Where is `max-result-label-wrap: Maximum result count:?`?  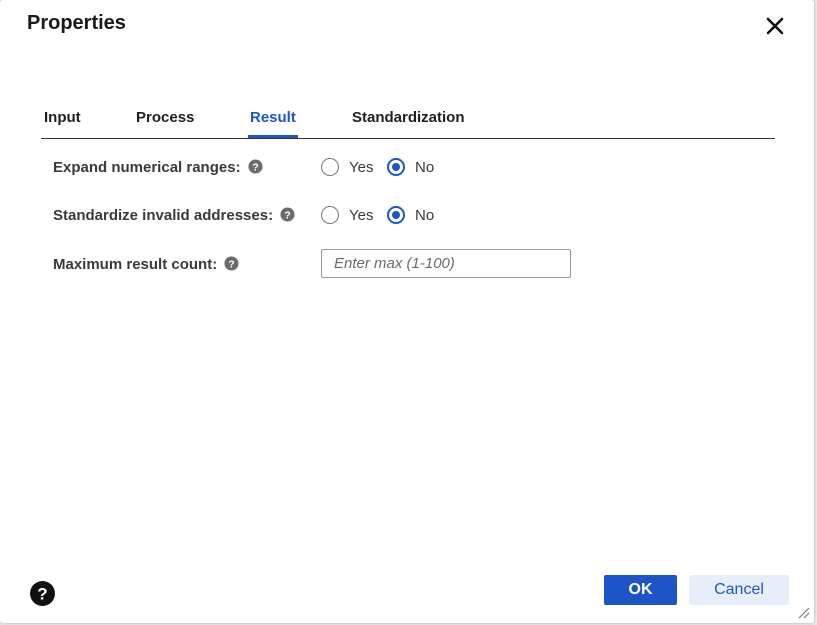 max-result-label-wrap: Maximum result count:? is located at coordinates (146, 265).